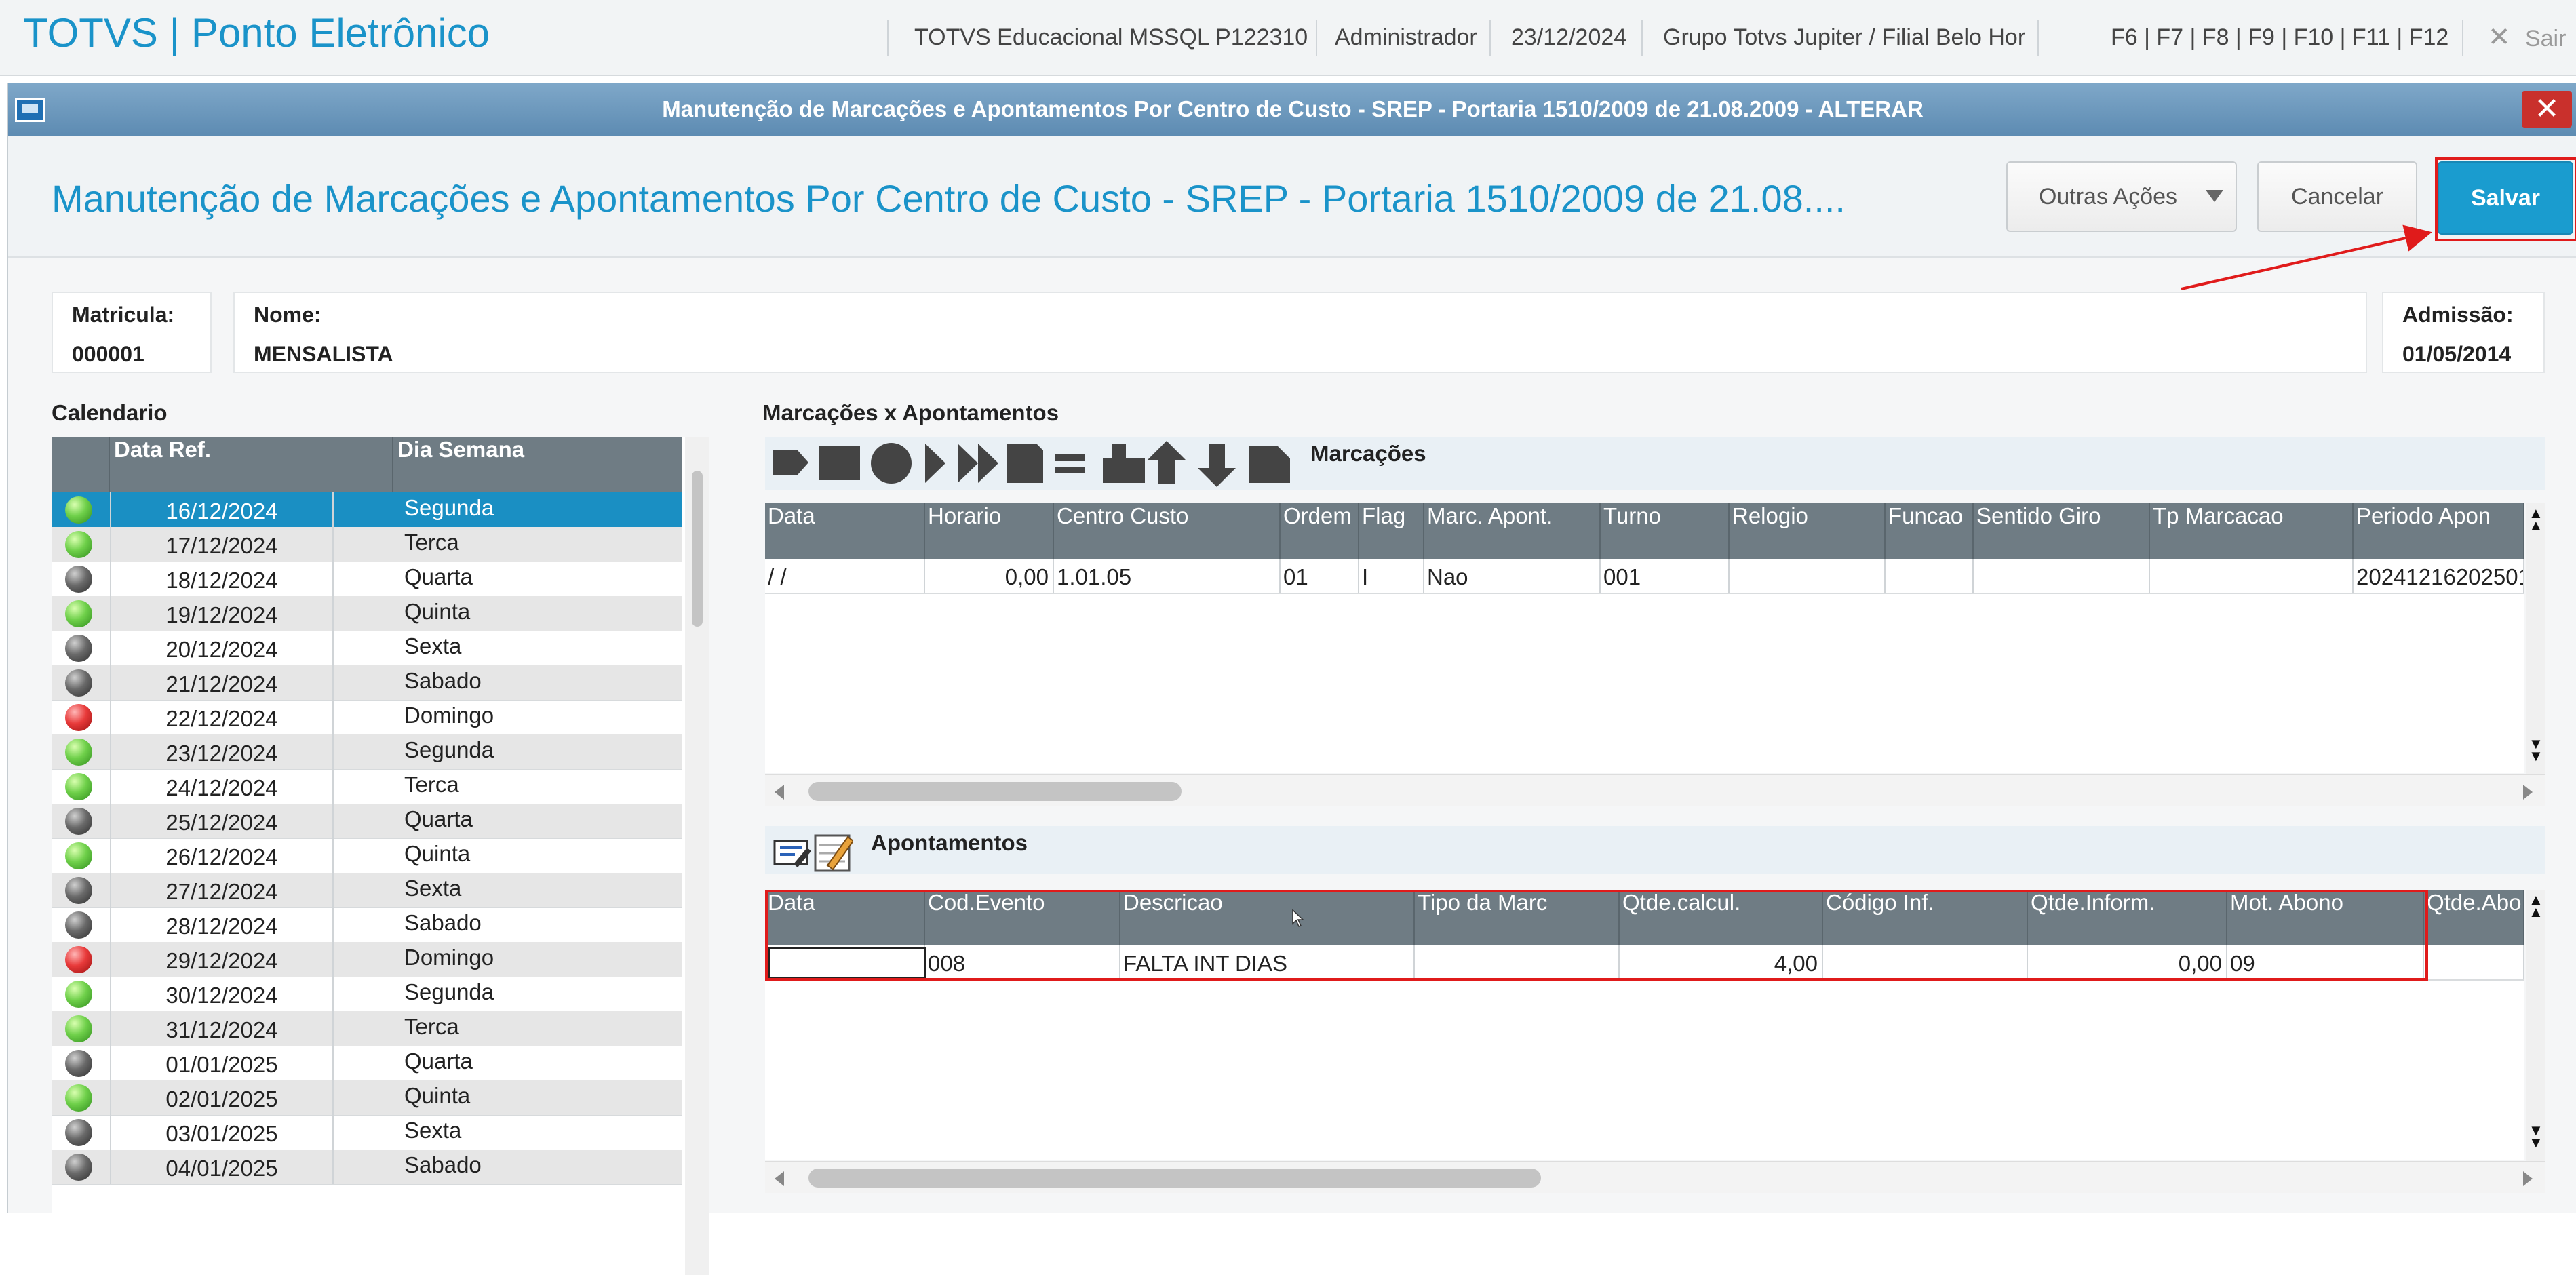 This screenshot has height=1275, width=2576. I want to click on calendar-row: 02/01/2025 Quinta, so click(367, 1098).